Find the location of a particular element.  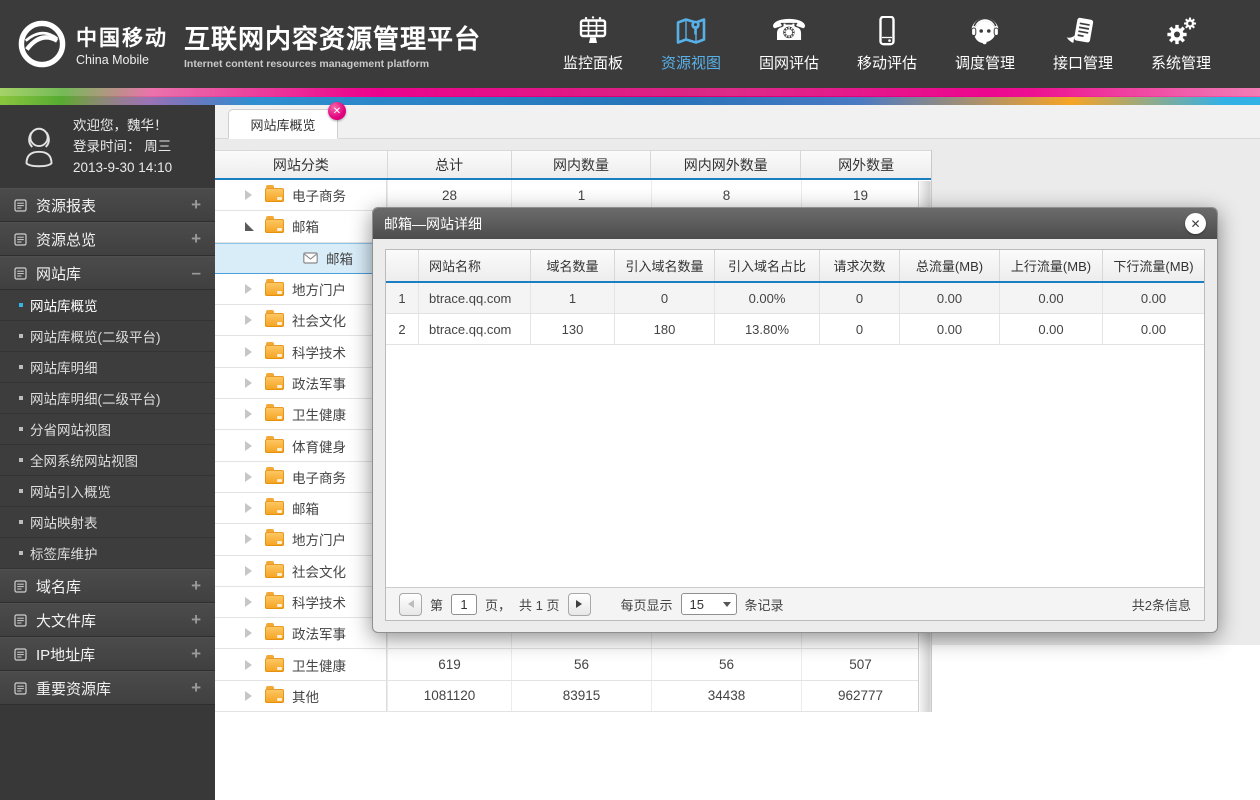

sidebar-subitem-label: 全网系统网站视图 is located at coordinates (84, 461).